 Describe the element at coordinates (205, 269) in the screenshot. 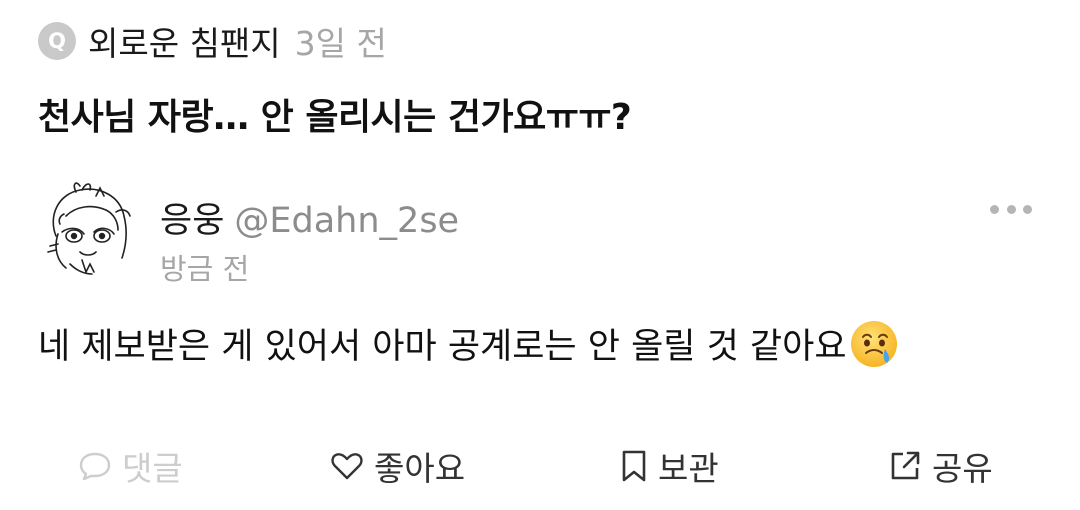

I see `answer-timestamp: 방금 전` at that location.